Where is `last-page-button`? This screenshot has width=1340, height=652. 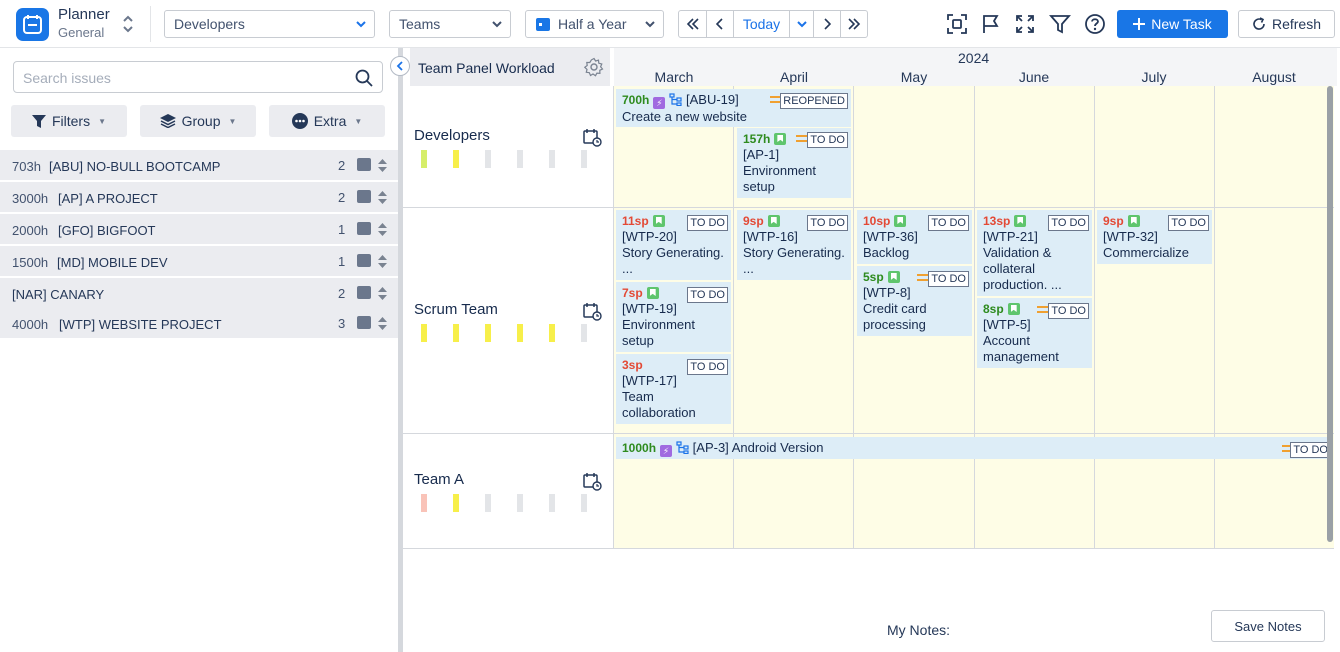 last-page-button is located at coordinates (854, 24).